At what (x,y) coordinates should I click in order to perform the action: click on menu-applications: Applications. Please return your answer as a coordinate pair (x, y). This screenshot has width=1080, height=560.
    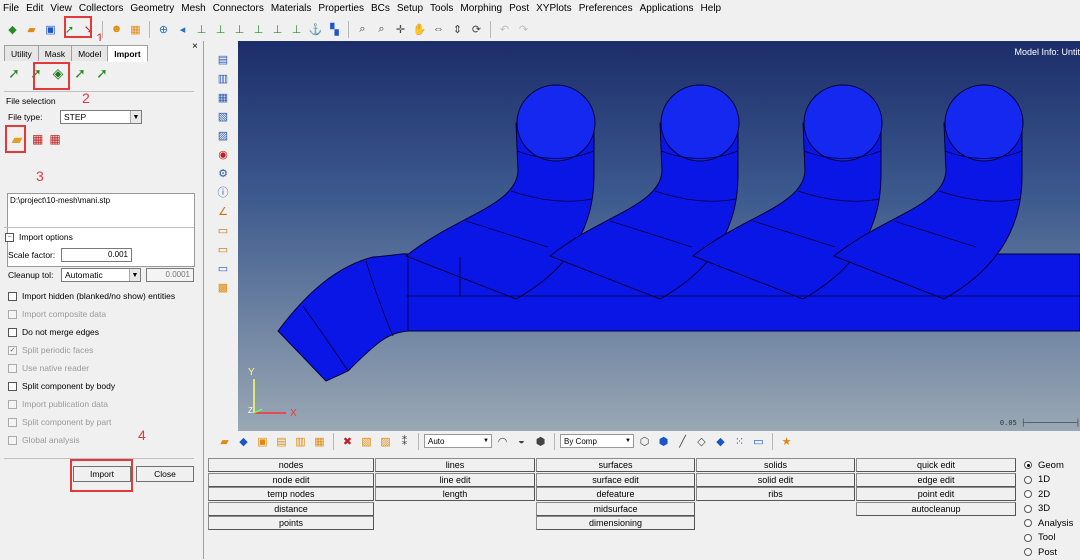
    Looking at the image, I should click on (667, 8).